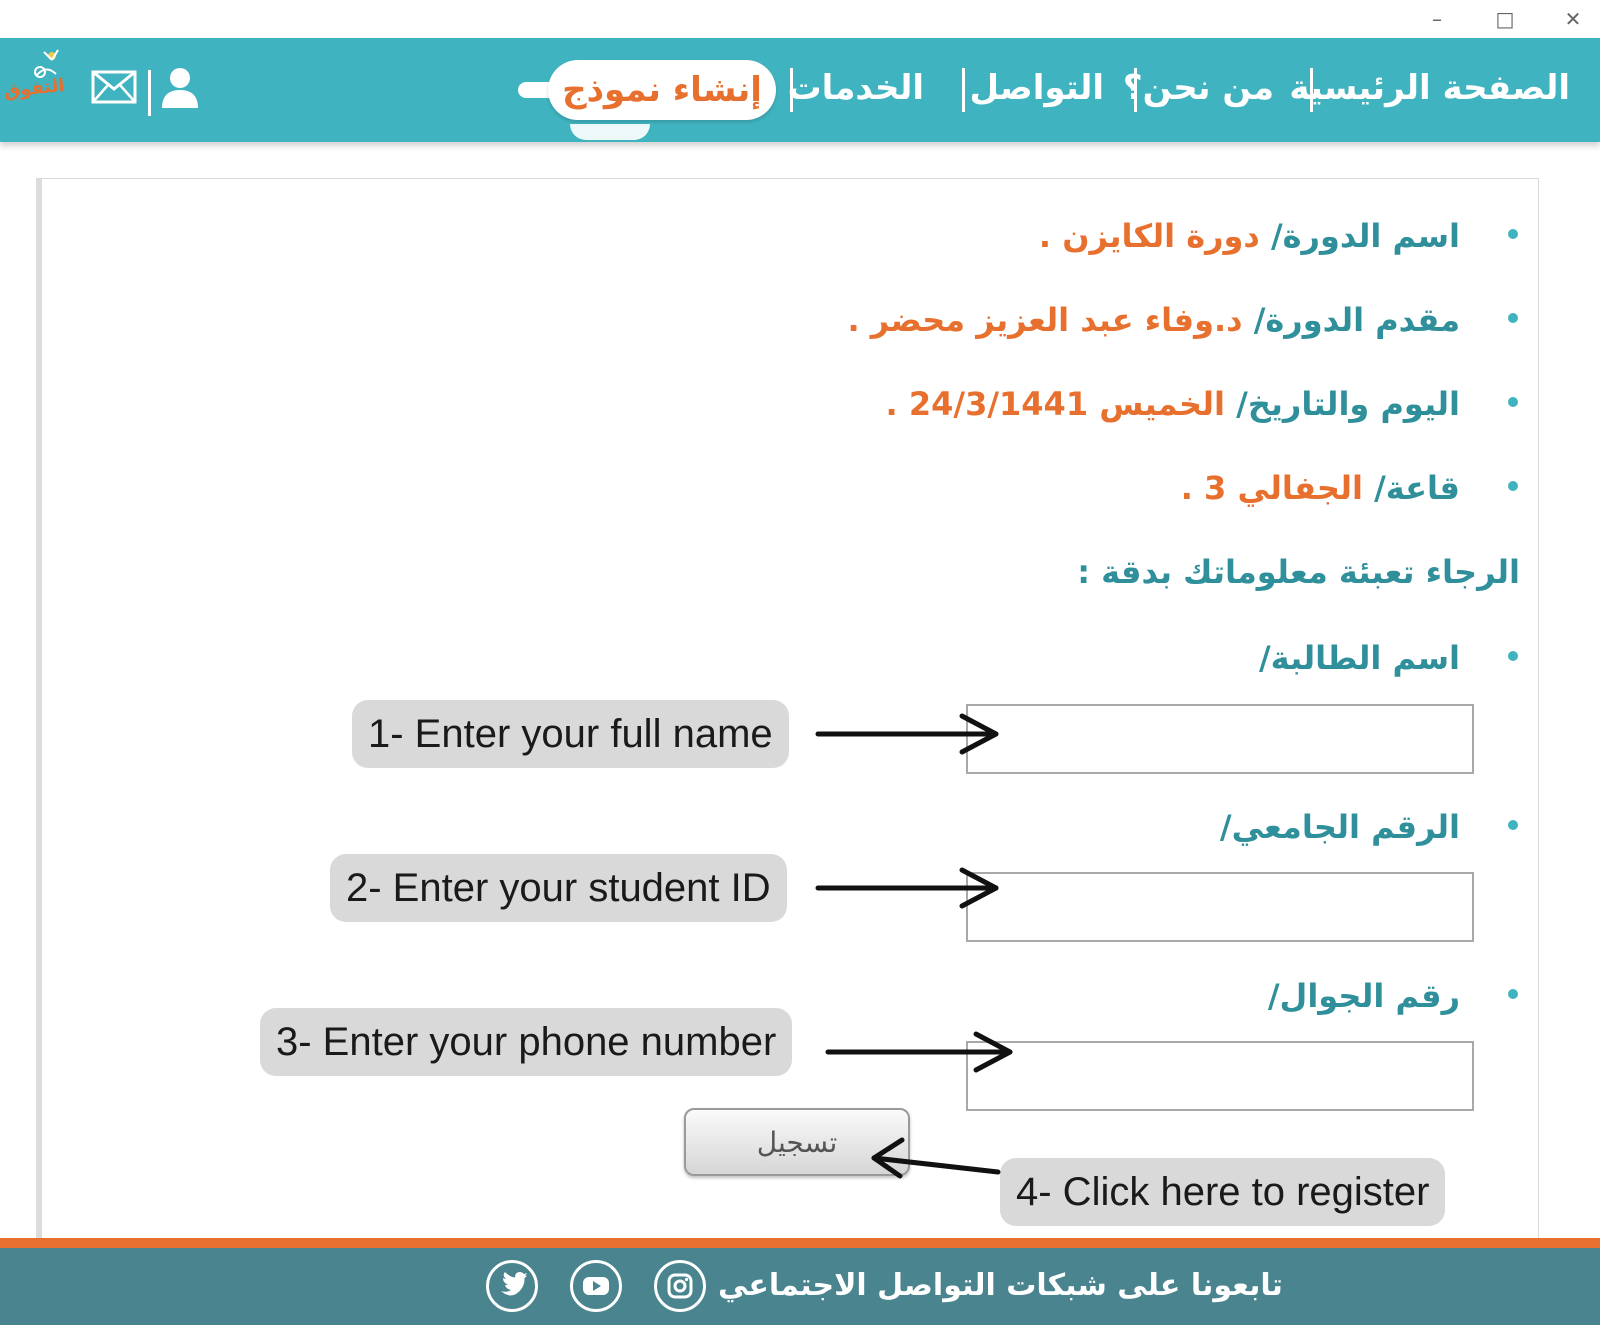  What do you see at coordinates (1223, 1192) in the screenshot?
I see `callout-step-4: 4- Click here to register` at bounding box center [1223, 1192].